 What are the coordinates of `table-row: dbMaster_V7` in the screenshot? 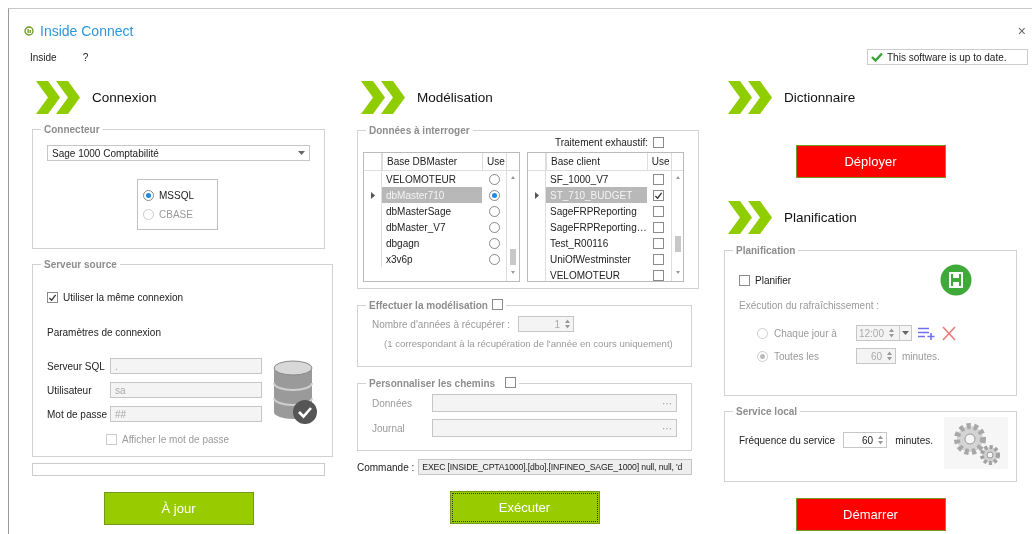 It's located at (435, 227).